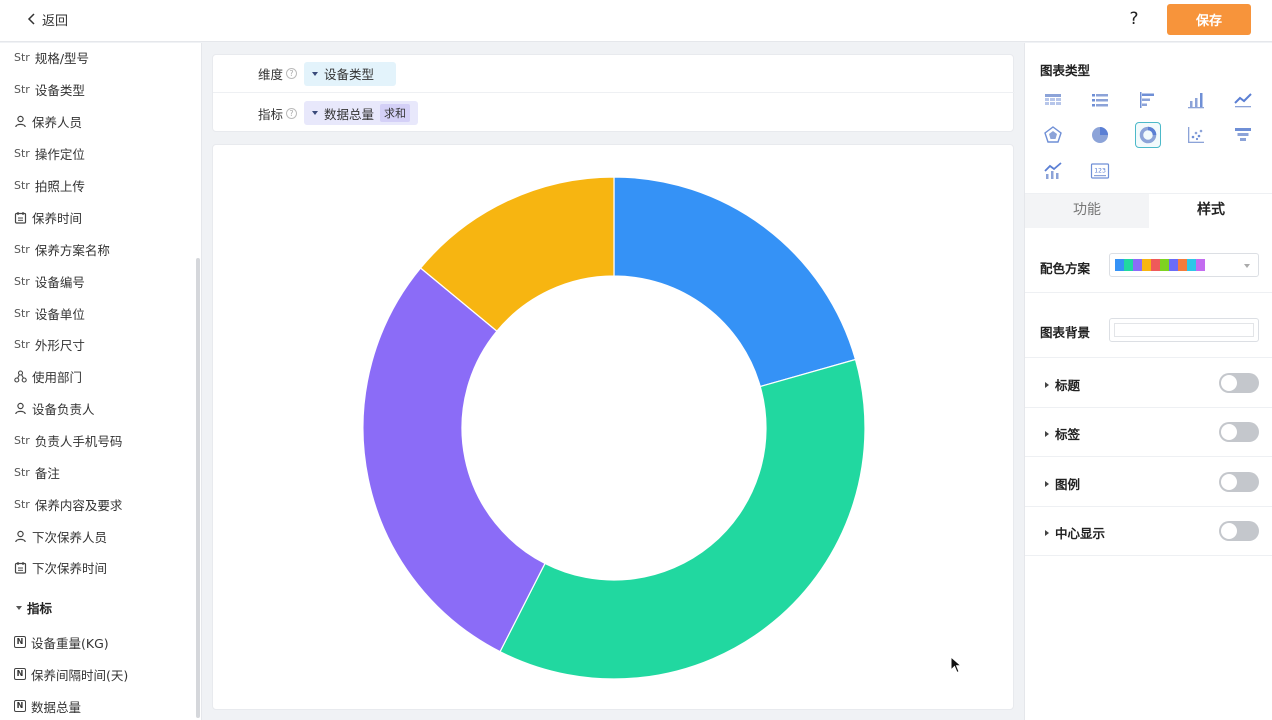  I want to click on collapse-section-header: 标签, so click(1062, 433).